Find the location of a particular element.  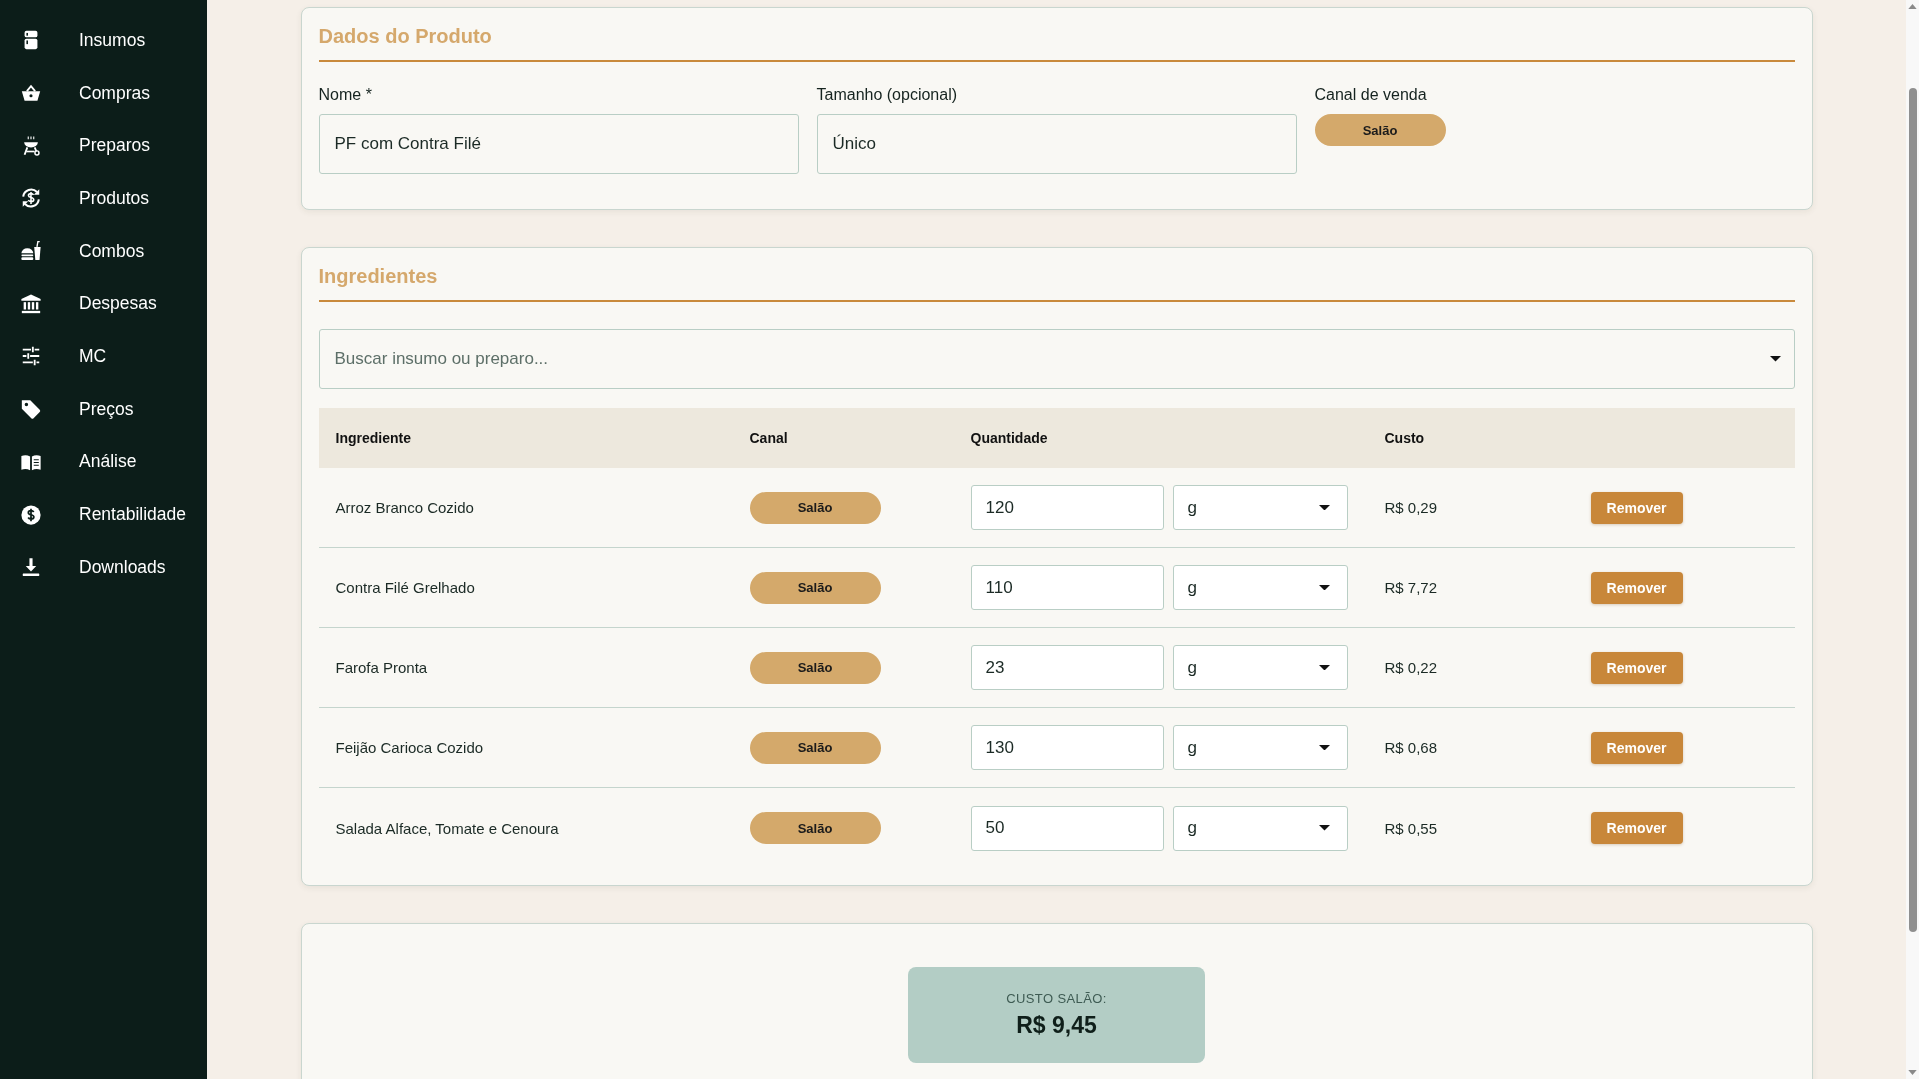

text-field: PF com Contra Filé is located at coordinates (558, 144).